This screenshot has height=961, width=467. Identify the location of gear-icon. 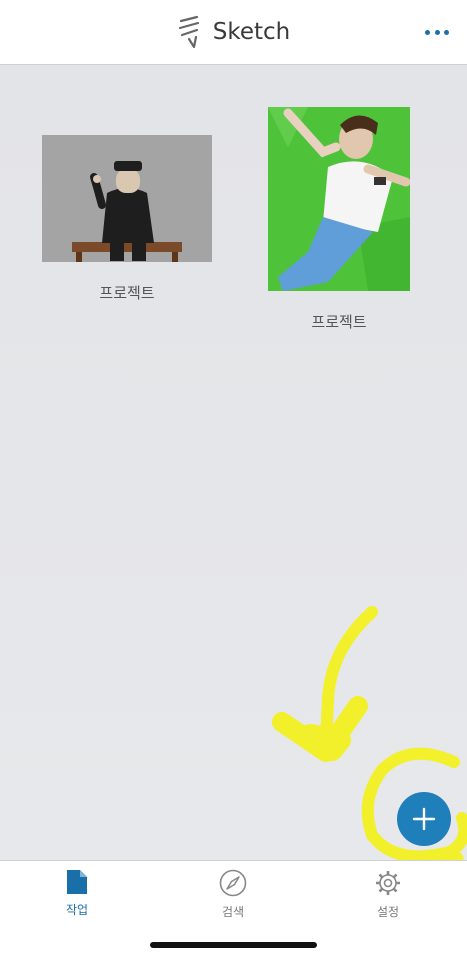
(388, 883).